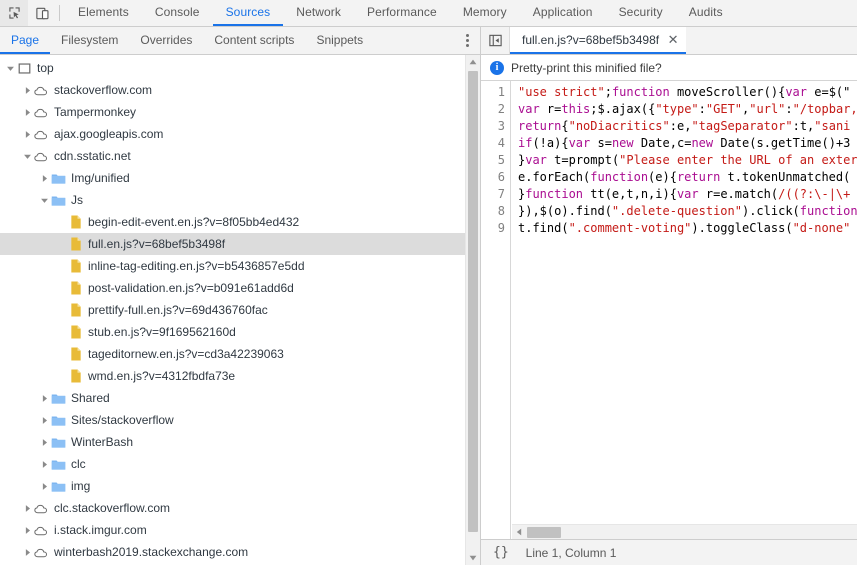  Describe the element at coordinates (467, 40) in the screenshot. I see `kebab-menu-icon` at that location.